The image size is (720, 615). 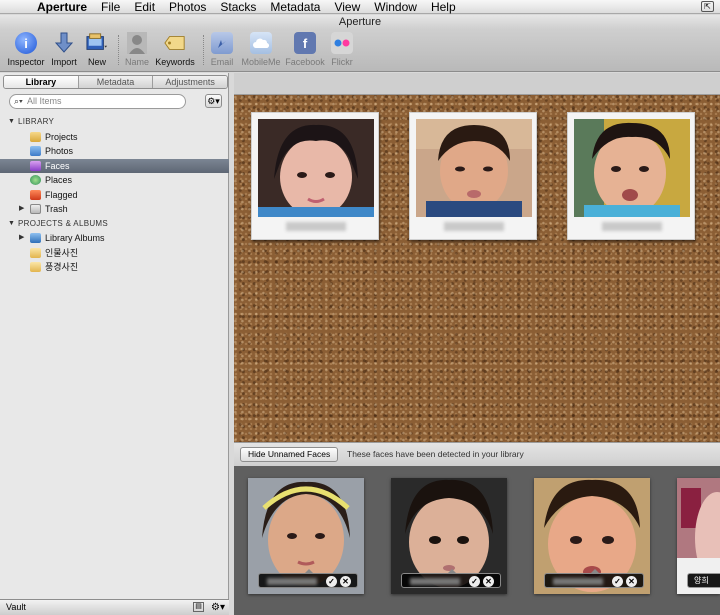 I want to click on projects-section-label: PROJECTS & ALBUMS, so click(x=63, y=223).